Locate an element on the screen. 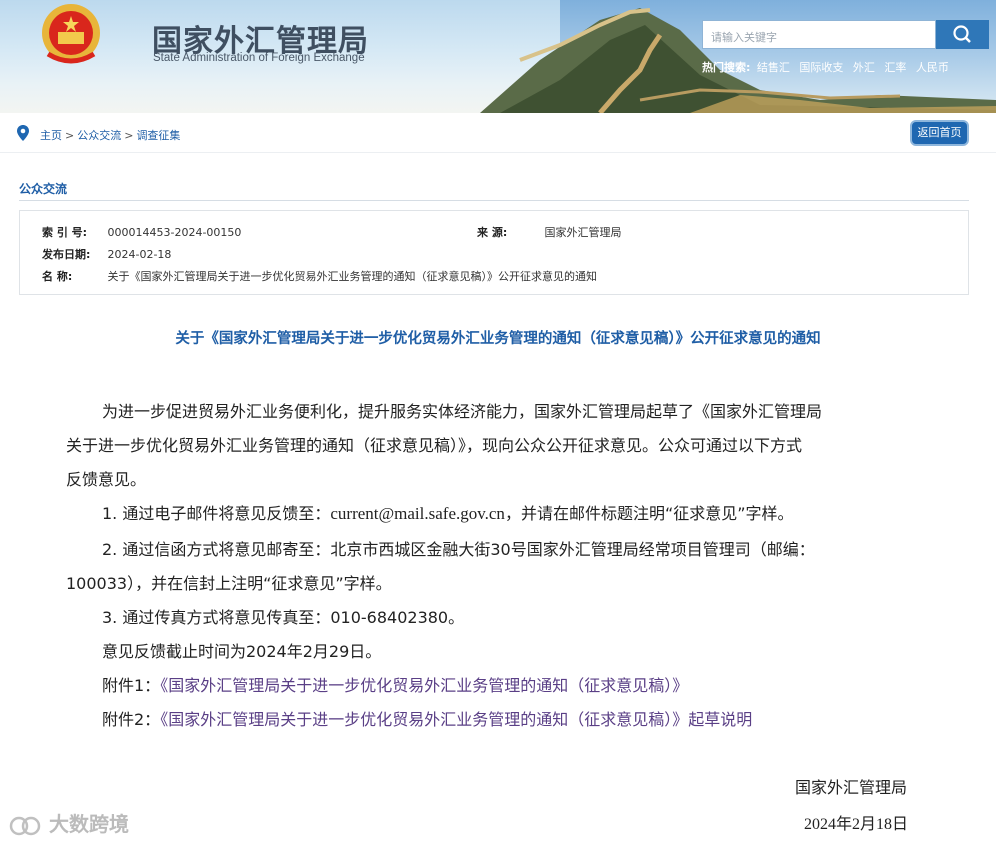 This screenshot has width=996, height=842. meta-name-label: 名 称: is located at coordinates (57, 276).